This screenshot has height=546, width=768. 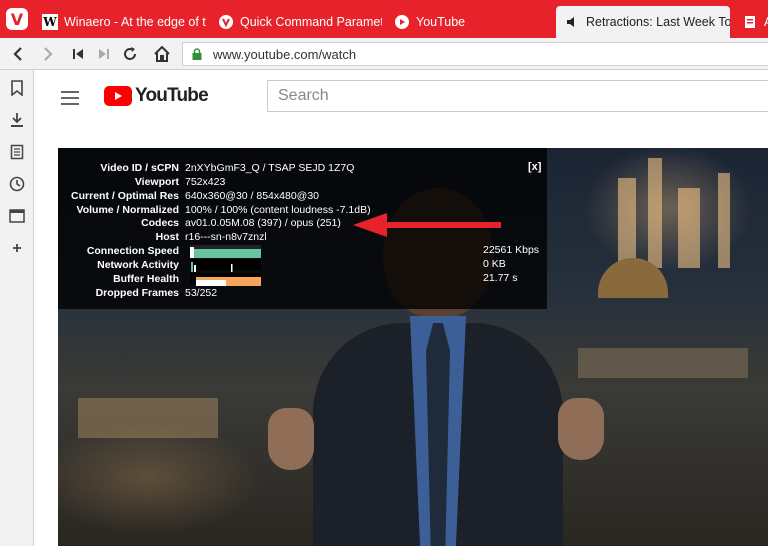 I want to click on stat-label: Dropped Frames, so click(x=137, y=292).